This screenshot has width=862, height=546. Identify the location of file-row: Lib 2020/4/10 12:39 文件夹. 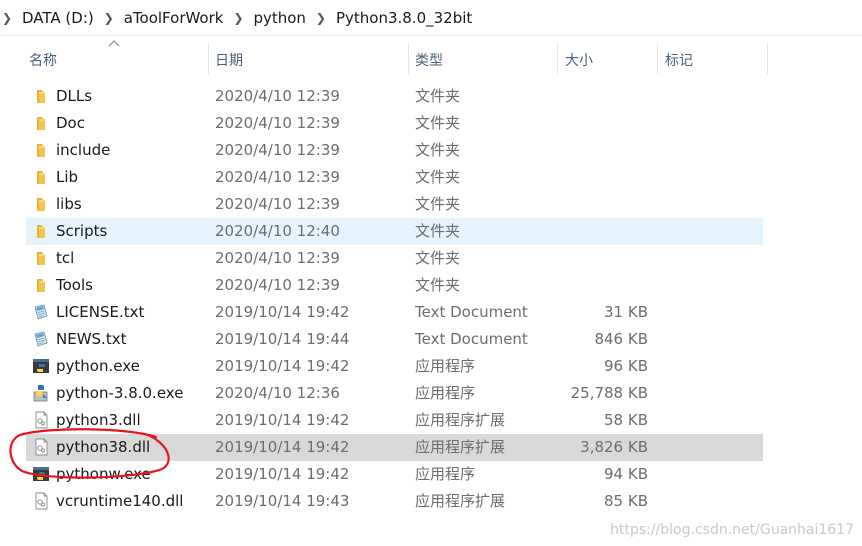
(394, 177).